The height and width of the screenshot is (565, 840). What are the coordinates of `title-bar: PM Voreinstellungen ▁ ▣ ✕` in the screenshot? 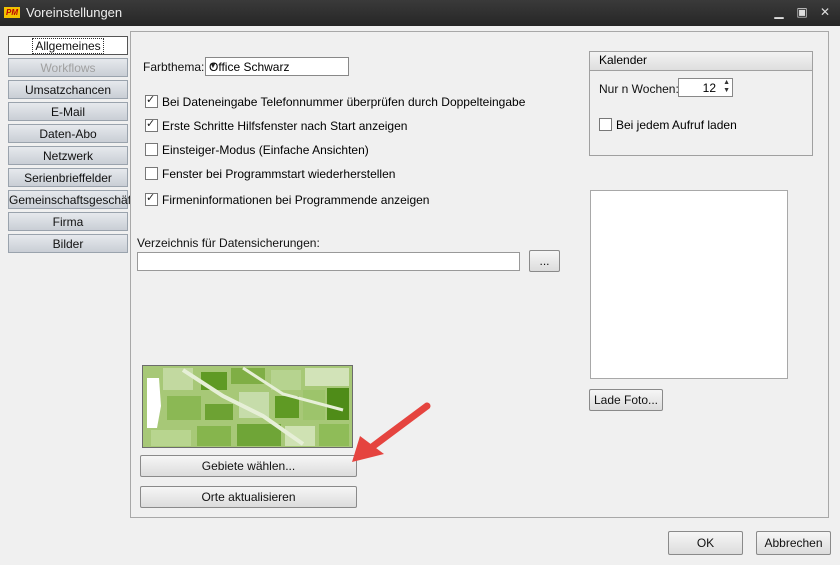 It's located at (420, 13).